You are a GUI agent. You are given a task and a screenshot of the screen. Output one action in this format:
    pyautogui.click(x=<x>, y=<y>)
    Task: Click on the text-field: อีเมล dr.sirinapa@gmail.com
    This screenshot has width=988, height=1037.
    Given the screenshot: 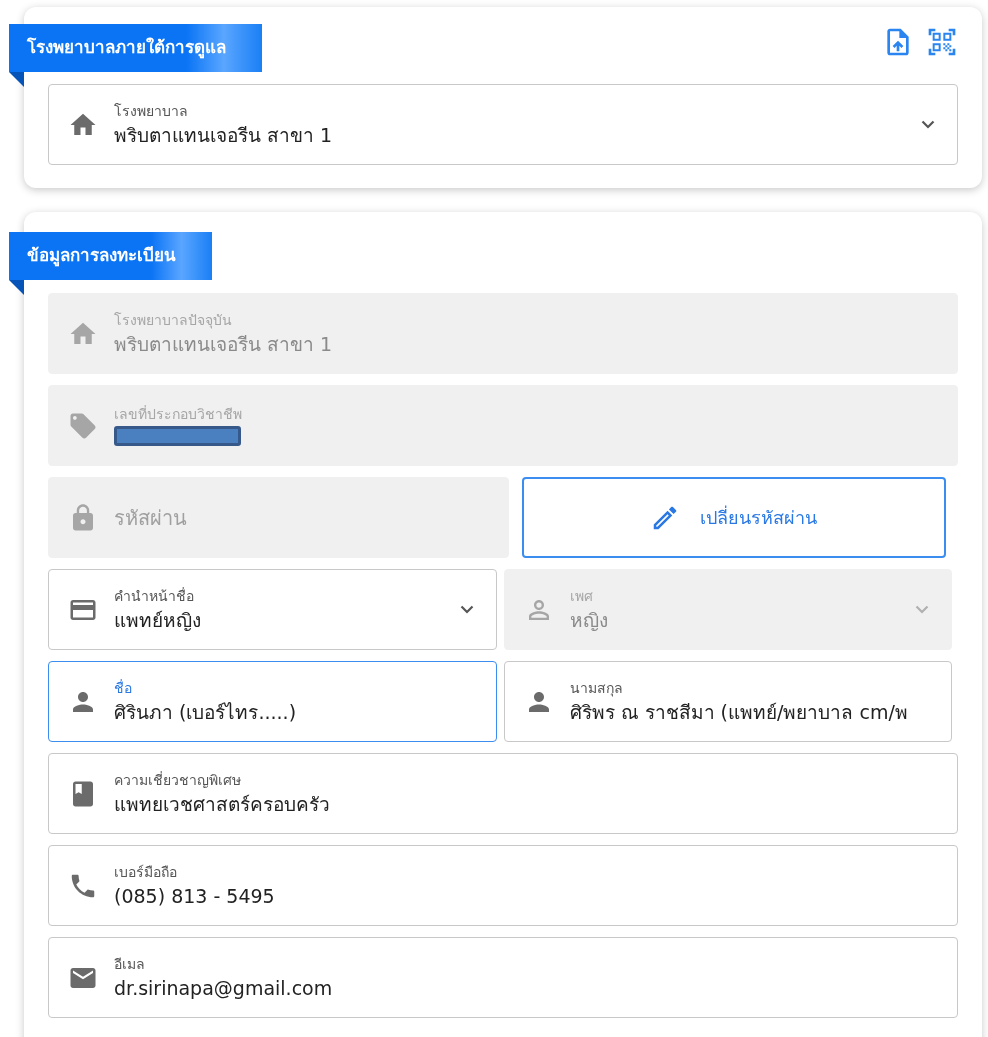 What is the action you would take?
    pyautogui.click(x=503, y=977)
    